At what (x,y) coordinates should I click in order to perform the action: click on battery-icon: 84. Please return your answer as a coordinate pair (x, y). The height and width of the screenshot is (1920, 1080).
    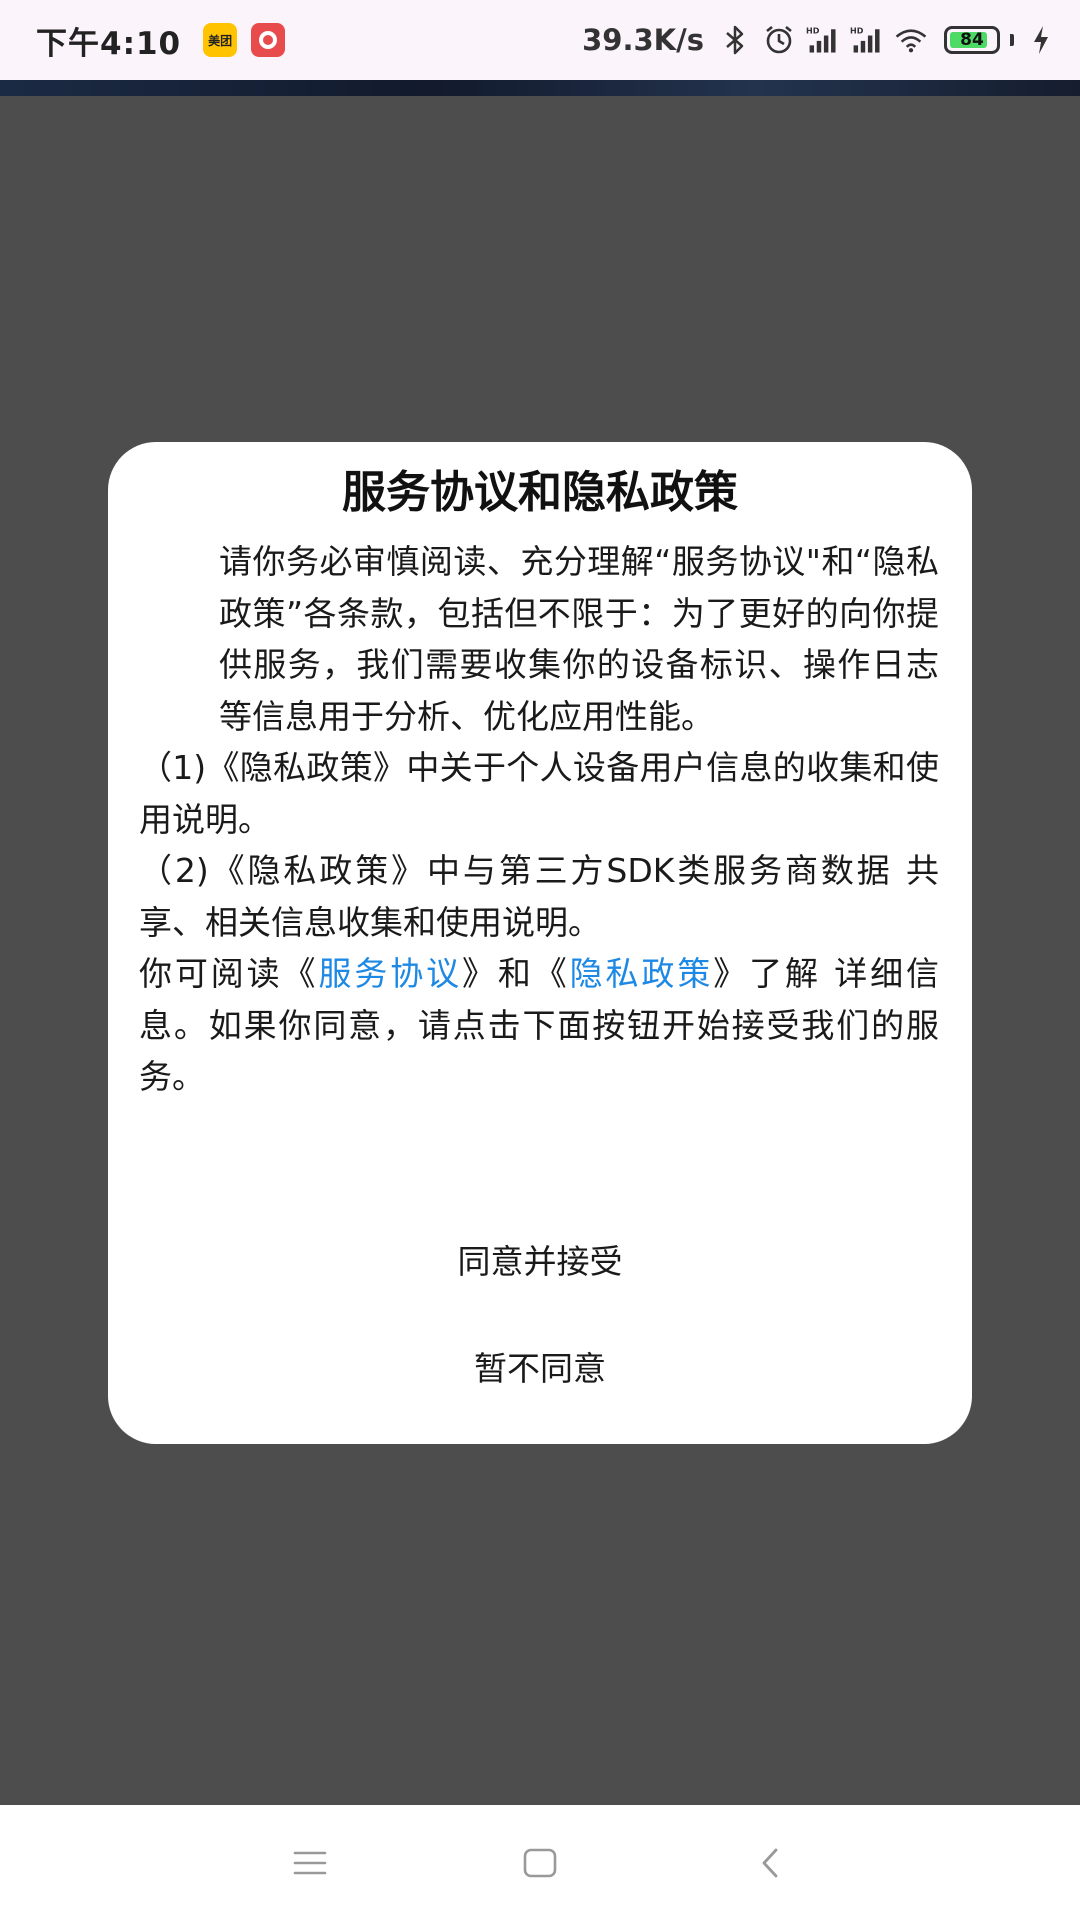
    Looking at the image, I should click on (972, 40).